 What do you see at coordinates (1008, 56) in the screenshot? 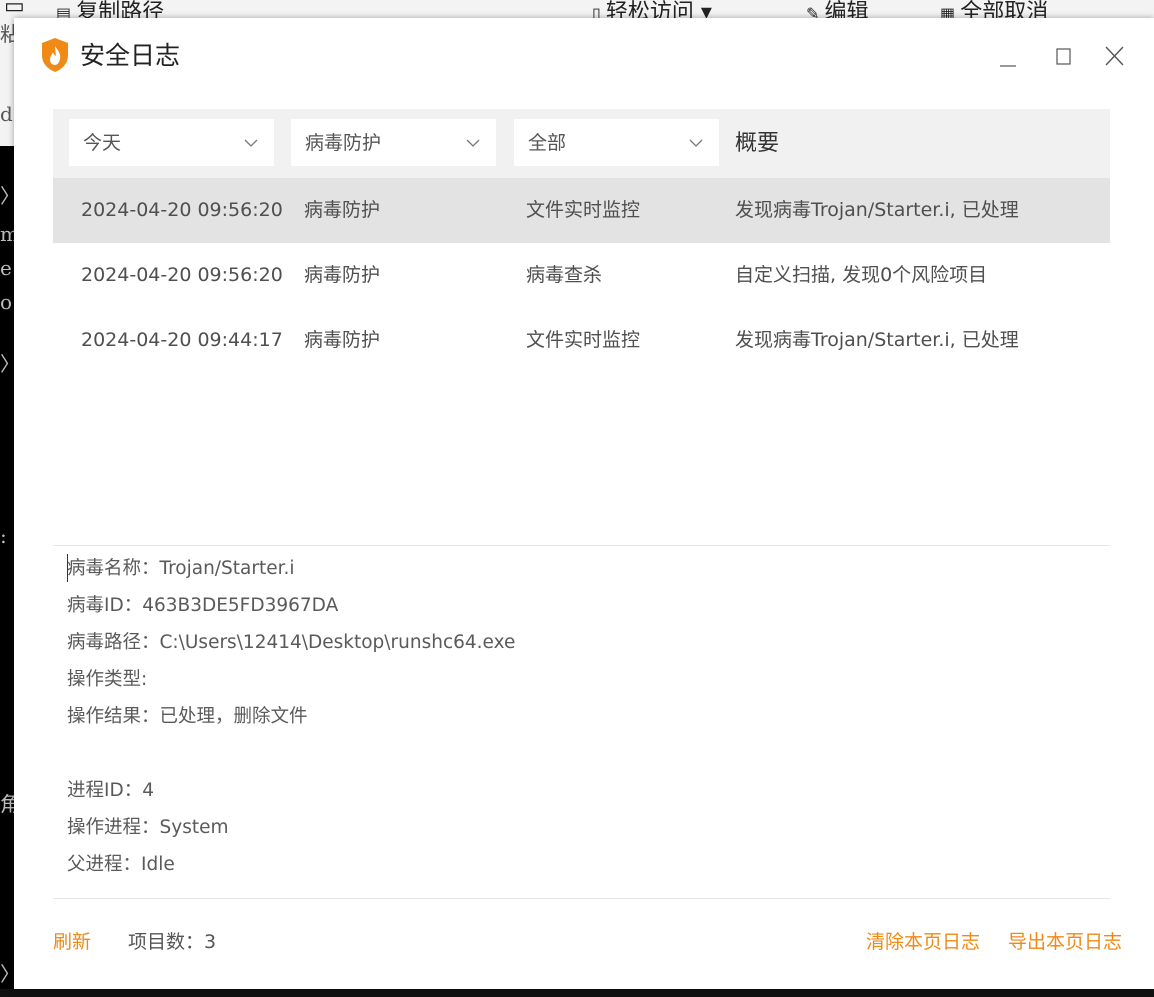
I see `minimize-button` at bounding box center [1008, 56].